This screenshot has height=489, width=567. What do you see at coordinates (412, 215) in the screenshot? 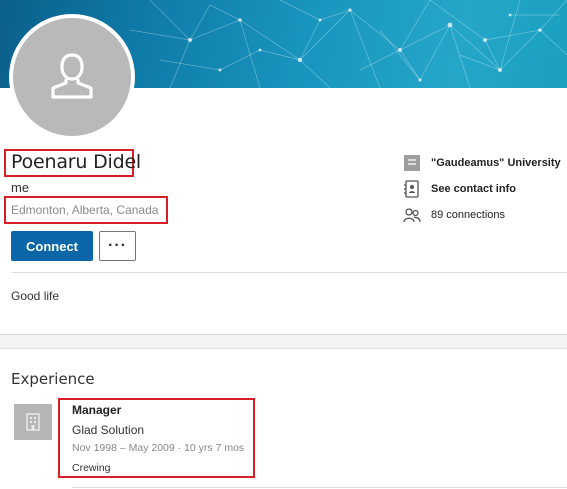
I see `people-icon` at bounding box center [412, 215].